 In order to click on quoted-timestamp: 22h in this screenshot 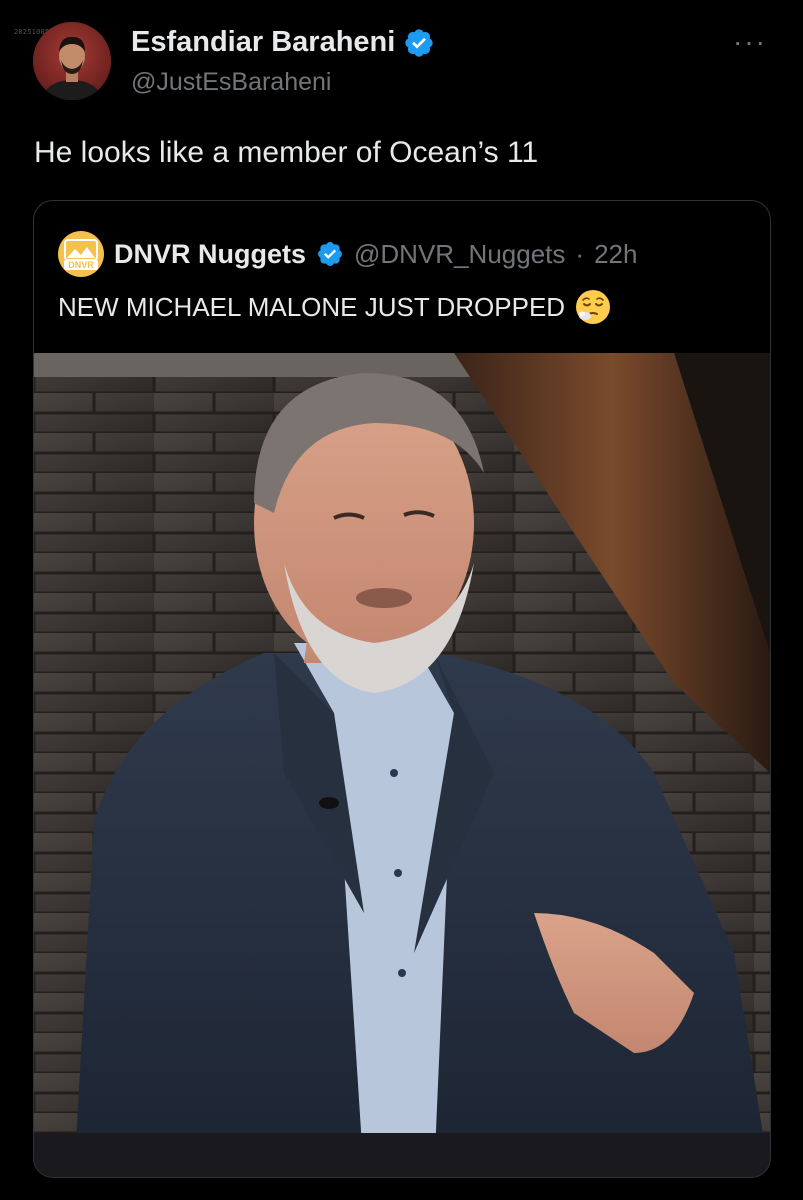, I will do `click(615, 254)`.